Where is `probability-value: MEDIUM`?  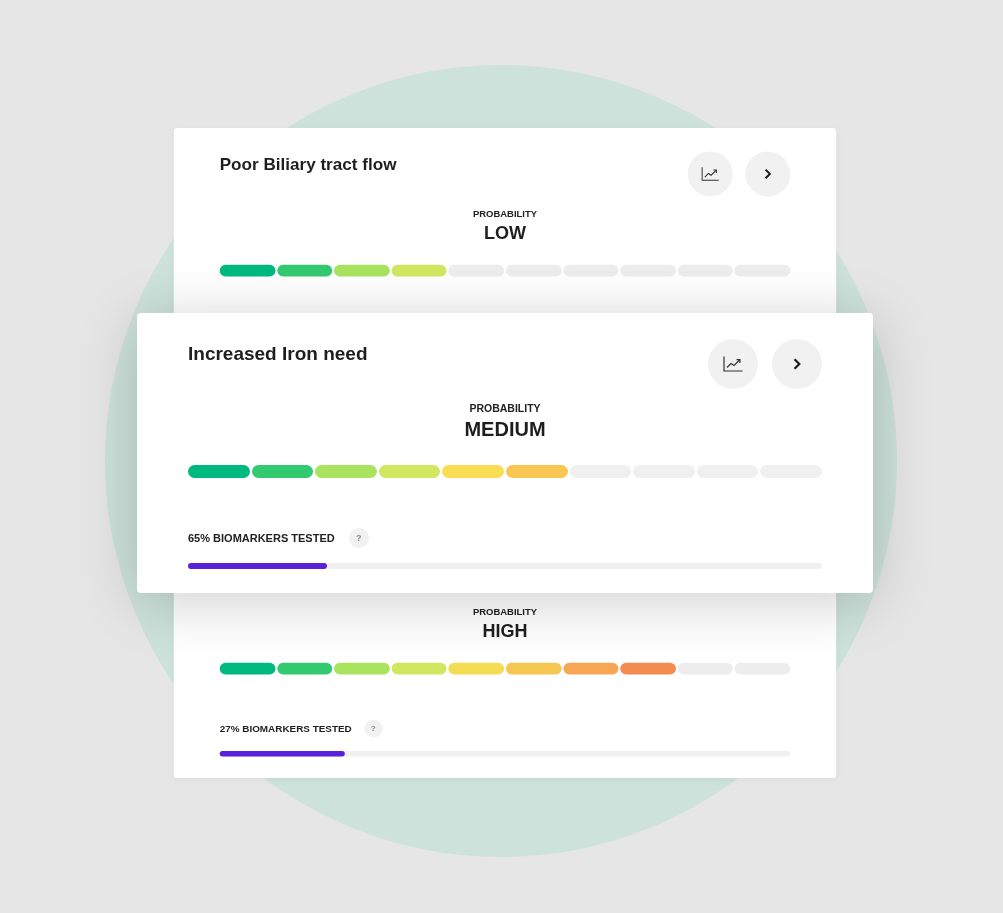 probability-value: MEDIUM is located at coordinates (505, 429).